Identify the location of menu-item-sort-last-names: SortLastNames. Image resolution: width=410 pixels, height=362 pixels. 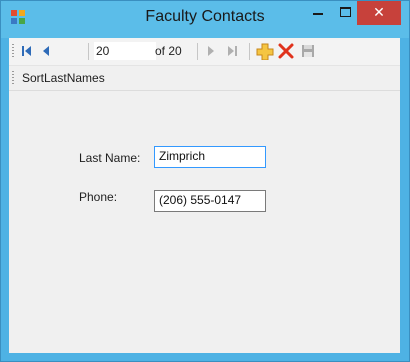
(63, 78).